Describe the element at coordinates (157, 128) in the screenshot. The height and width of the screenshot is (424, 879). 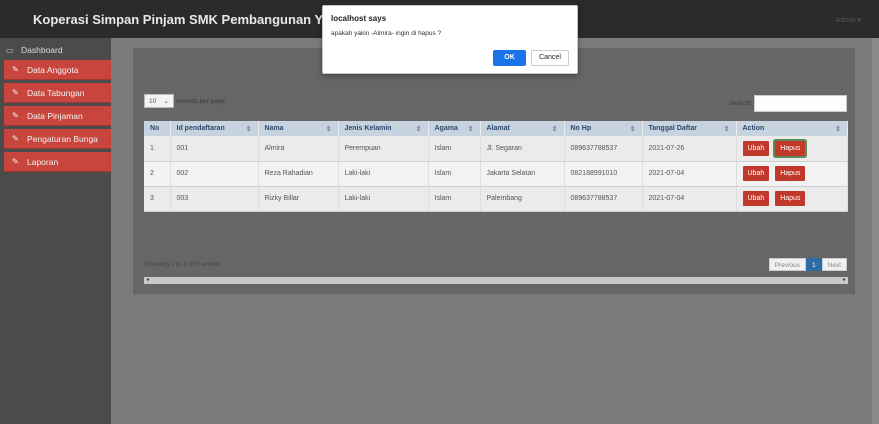
I see `col-header-no: No` at that location.